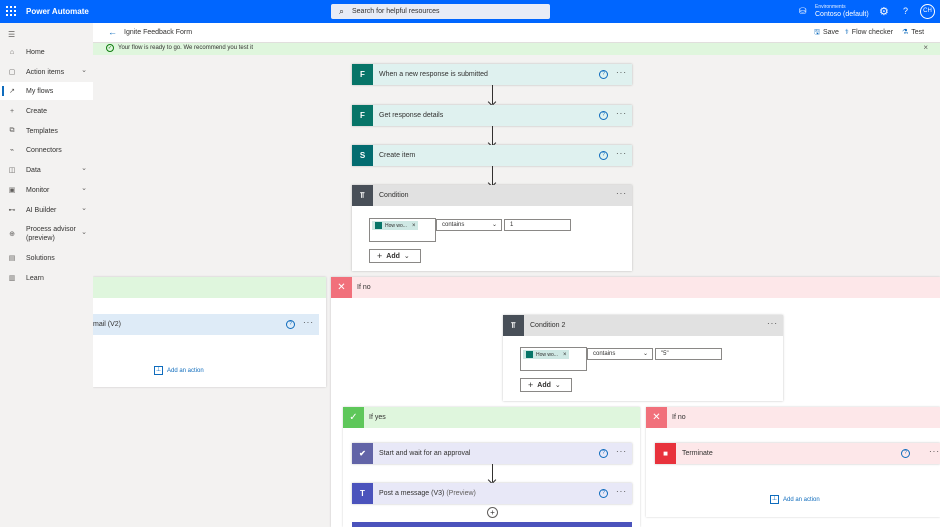 This screenshot has width=940, height=527. What do you see at coordinates (46, 150) in the screenshot?
I see `sidebar-item-connectors: ⌁ Connectors` at bounding box center [46, 150].